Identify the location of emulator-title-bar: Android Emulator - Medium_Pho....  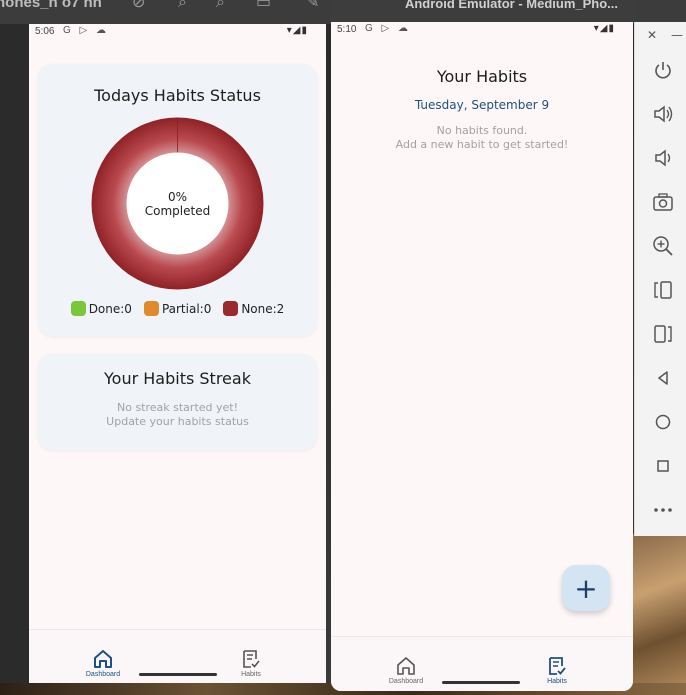
(482, 11).